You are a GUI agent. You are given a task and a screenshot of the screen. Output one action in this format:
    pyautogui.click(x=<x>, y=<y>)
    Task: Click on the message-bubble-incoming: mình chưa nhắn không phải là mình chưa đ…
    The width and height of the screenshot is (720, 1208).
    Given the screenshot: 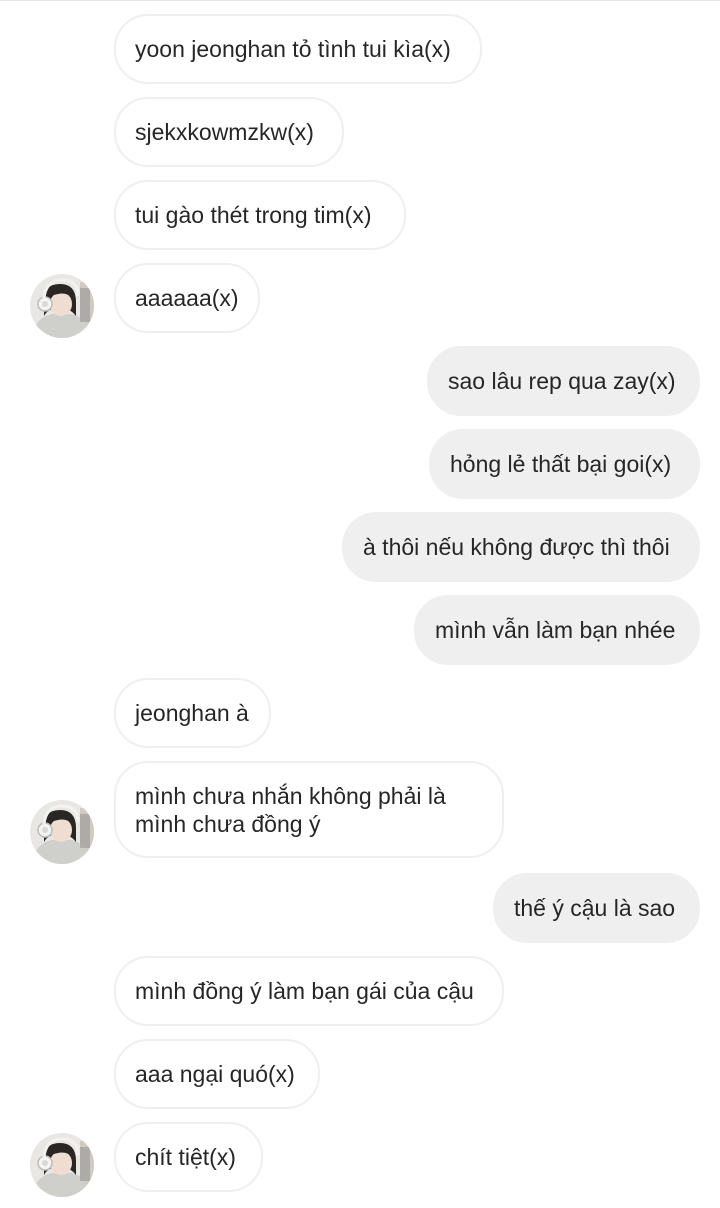 What is the action you would take?
    pyautogui.click(x=309, y=809)
    